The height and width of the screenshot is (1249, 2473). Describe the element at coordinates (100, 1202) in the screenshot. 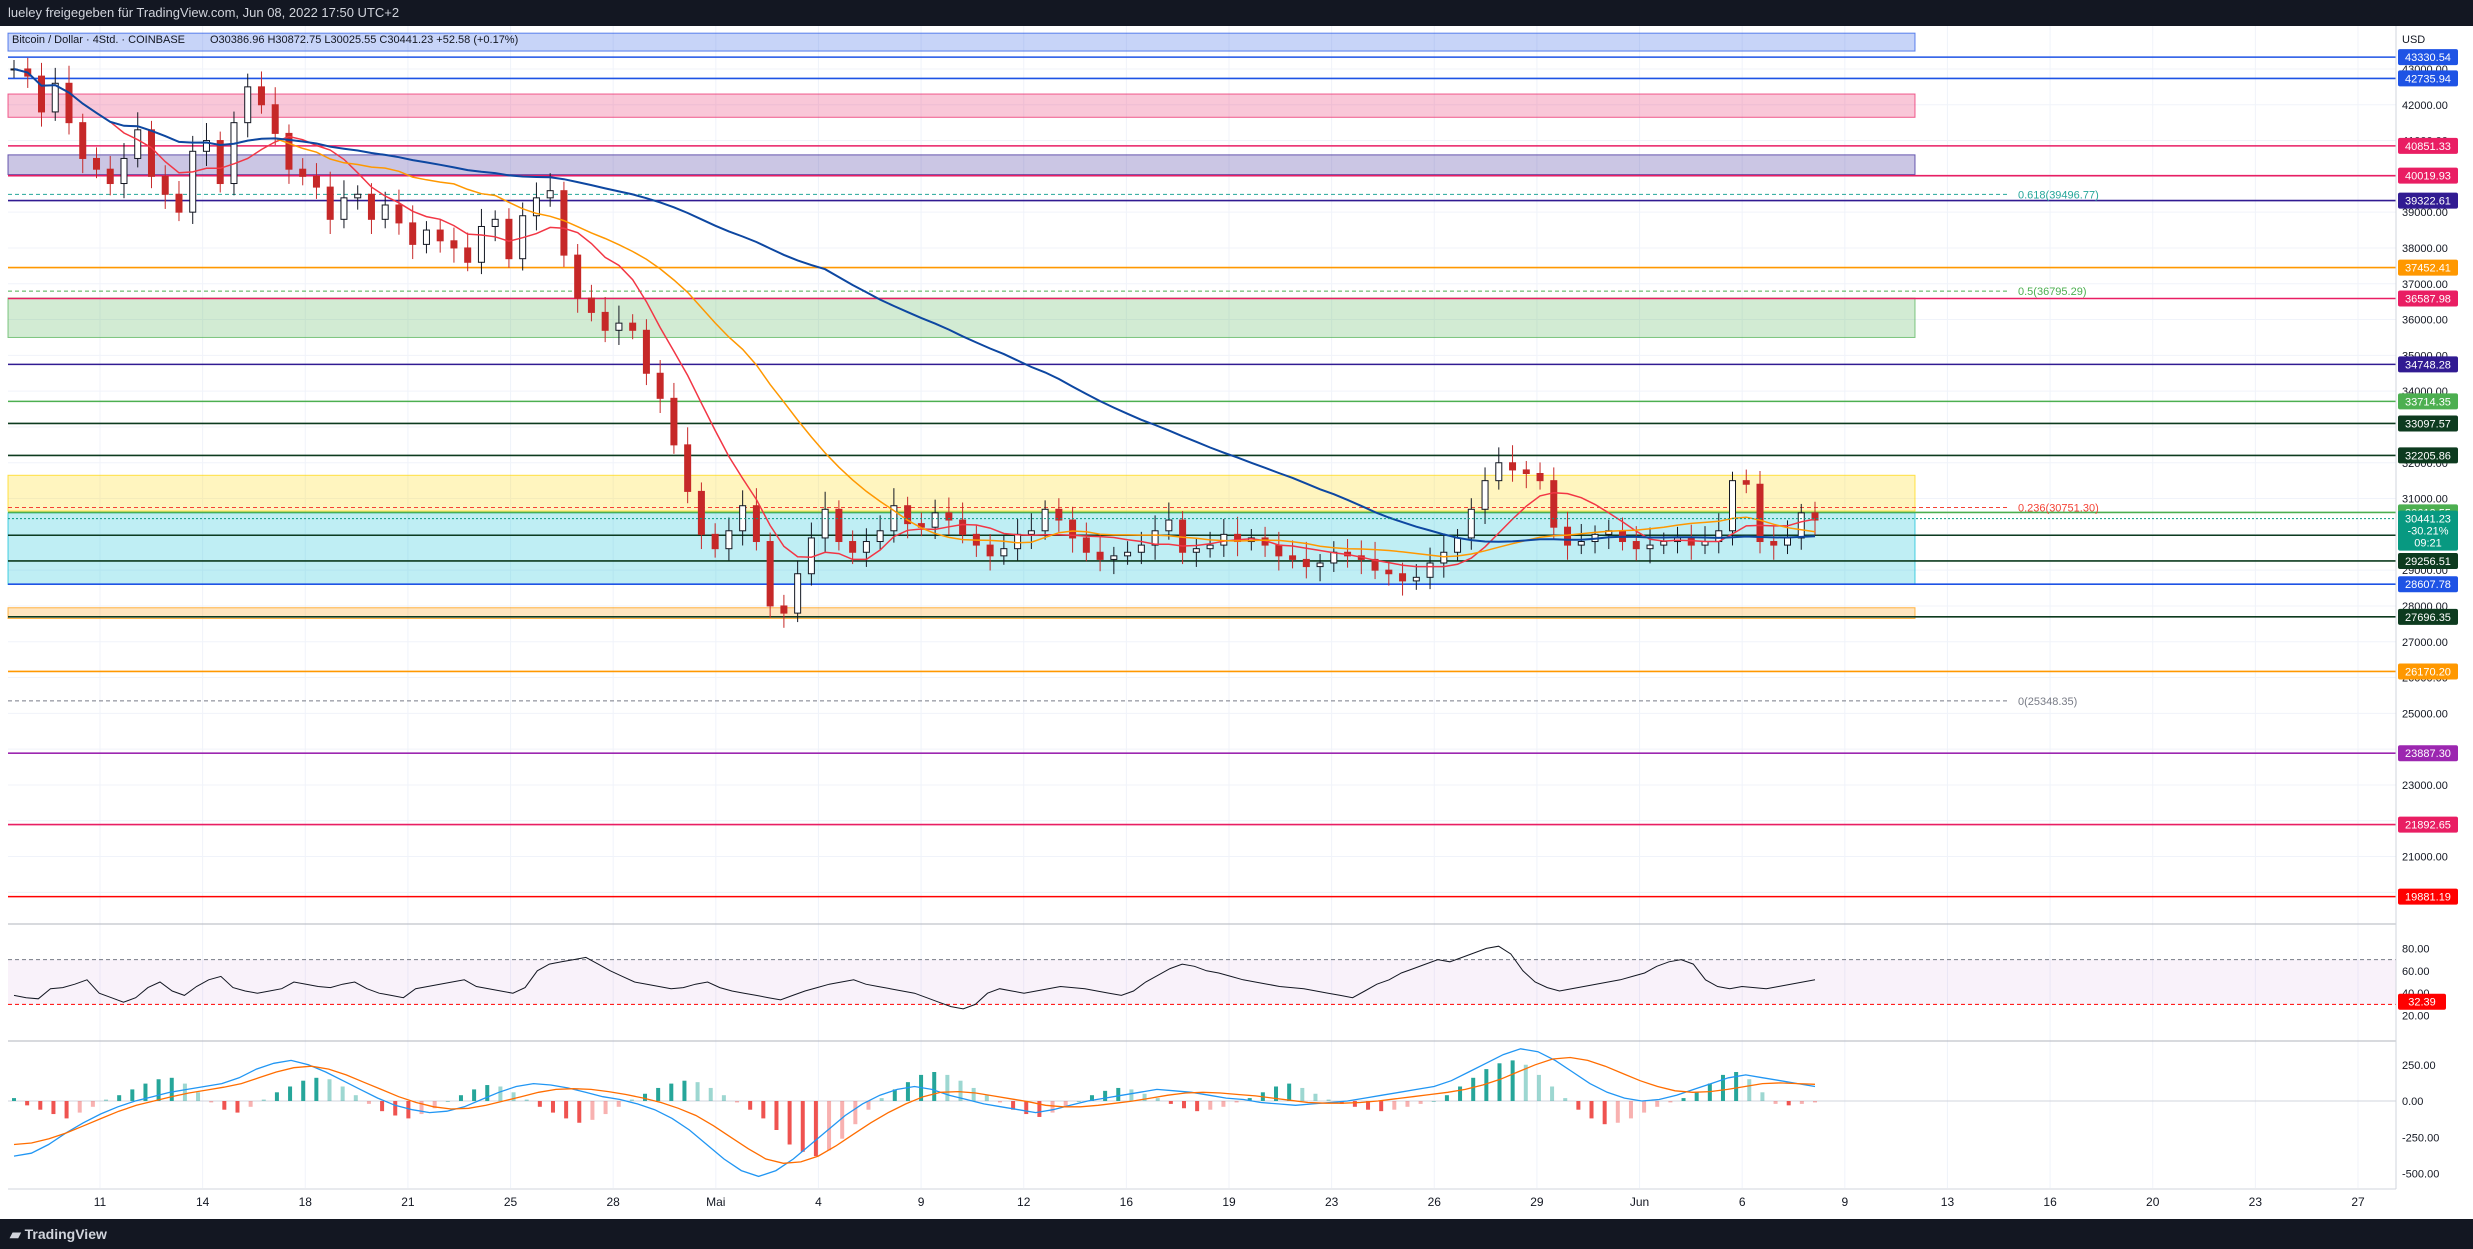

I see `time-tick-label: 11` at that location.